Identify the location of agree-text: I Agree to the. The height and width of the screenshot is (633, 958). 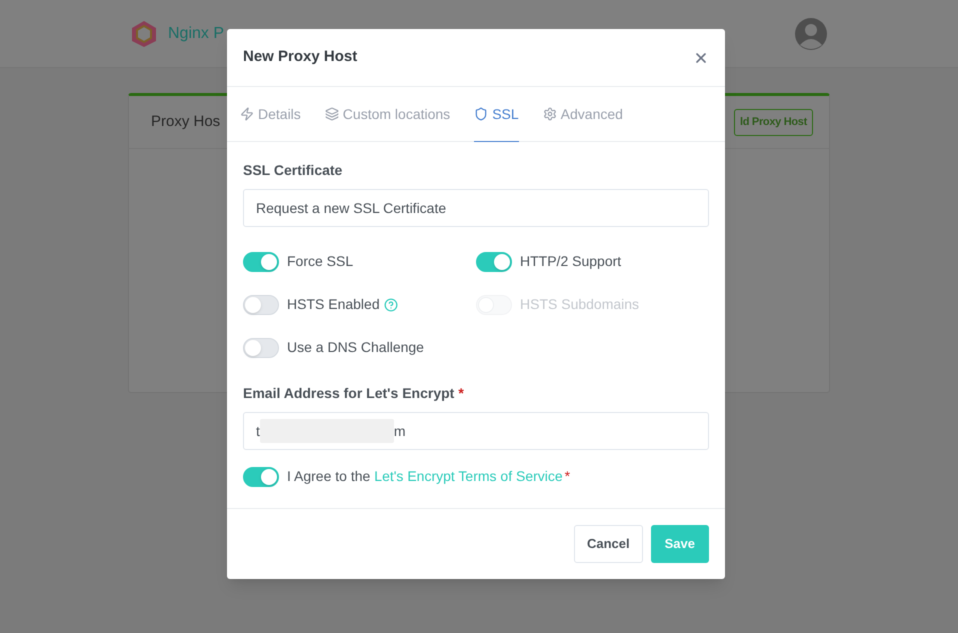
(328, 476).